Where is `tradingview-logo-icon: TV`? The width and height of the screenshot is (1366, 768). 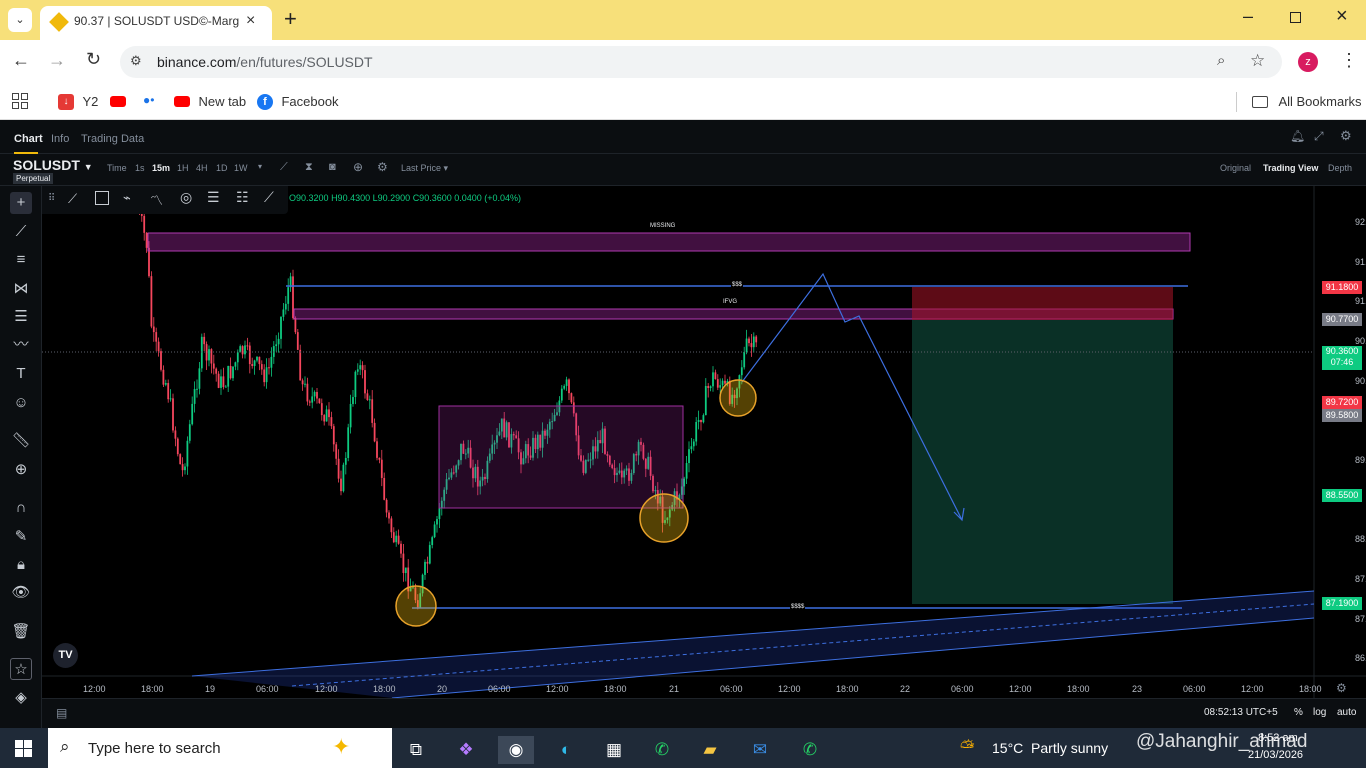 tradingview-logo-icon: TV is located at coordinates (65, 655).